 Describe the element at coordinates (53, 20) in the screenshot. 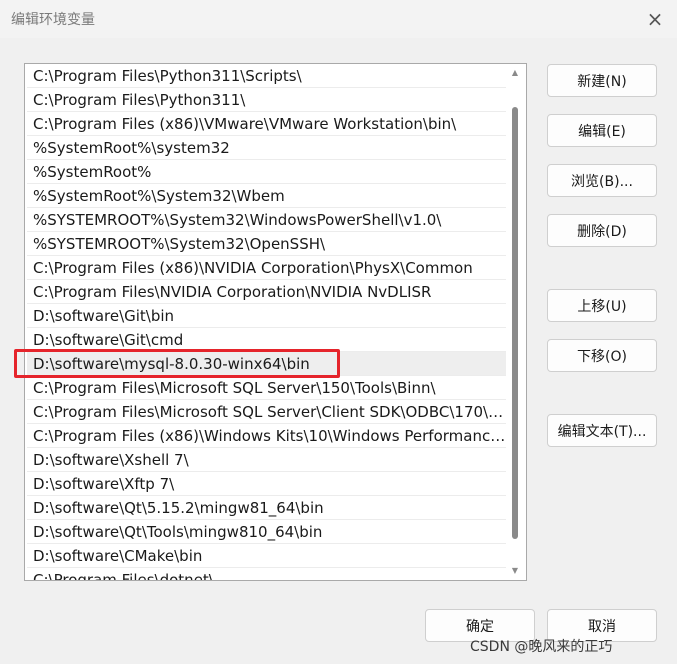

I see `window-title: 编辑环境变量` at that location.